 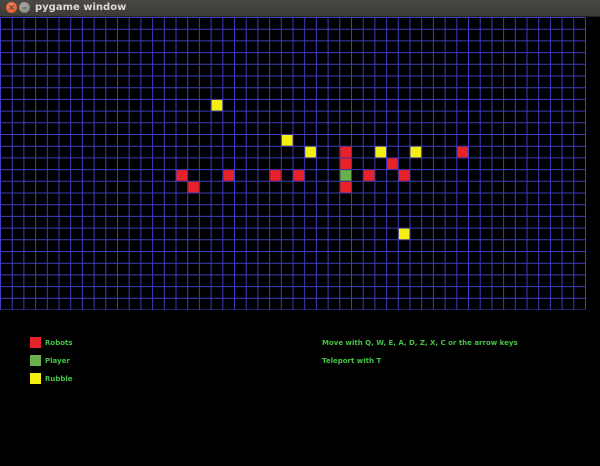 I want to click on close-icon: ×, so click(x=11, y=7).